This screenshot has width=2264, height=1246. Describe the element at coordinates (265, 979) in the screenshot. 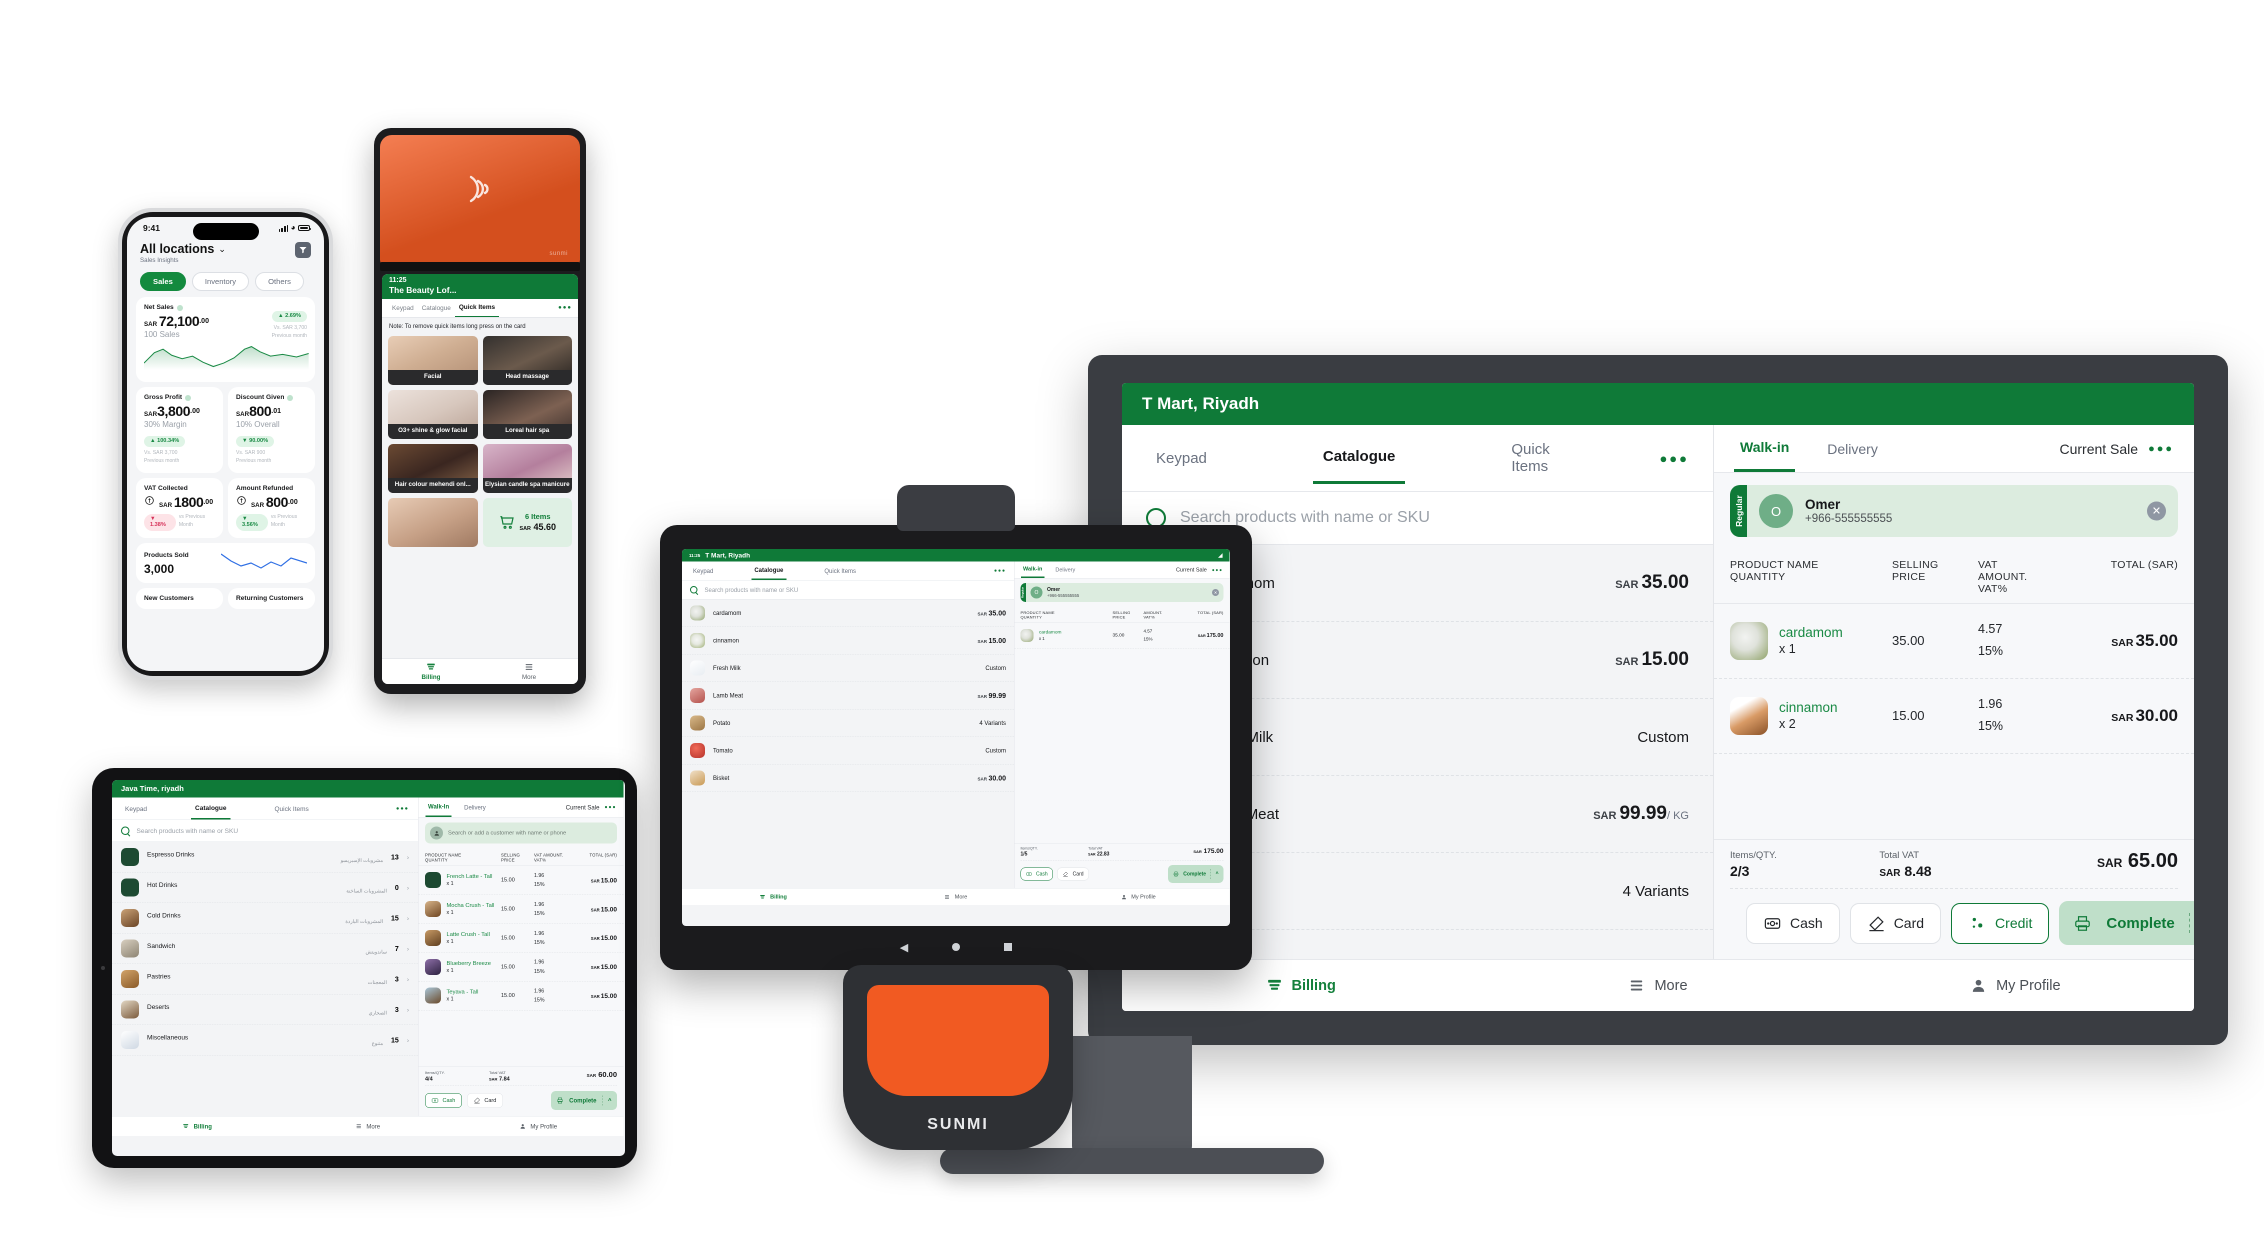

I see `category-row: Pastries المعجنات 3 ›` at that location.